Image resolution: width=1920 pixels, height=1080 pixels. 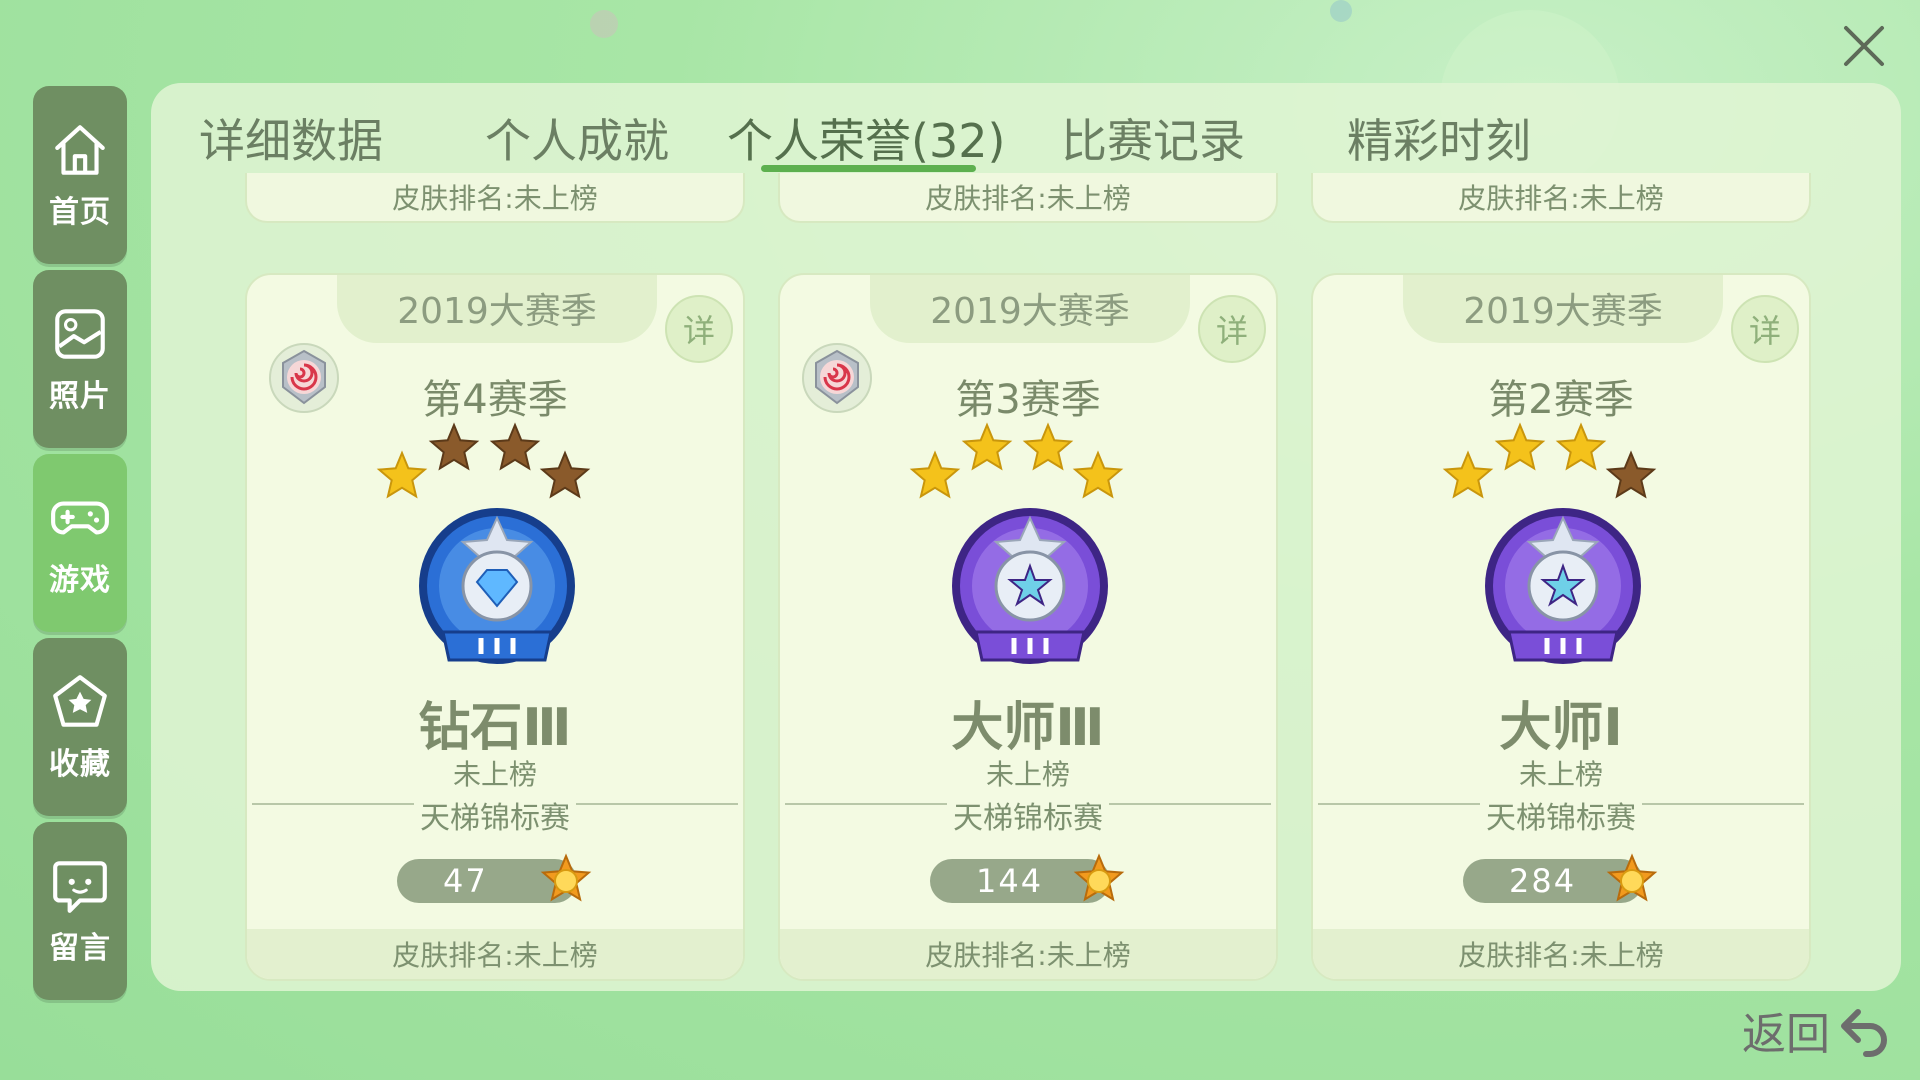 I want to click on sidebar-item-label: 照片, so click(x=80, y=396).